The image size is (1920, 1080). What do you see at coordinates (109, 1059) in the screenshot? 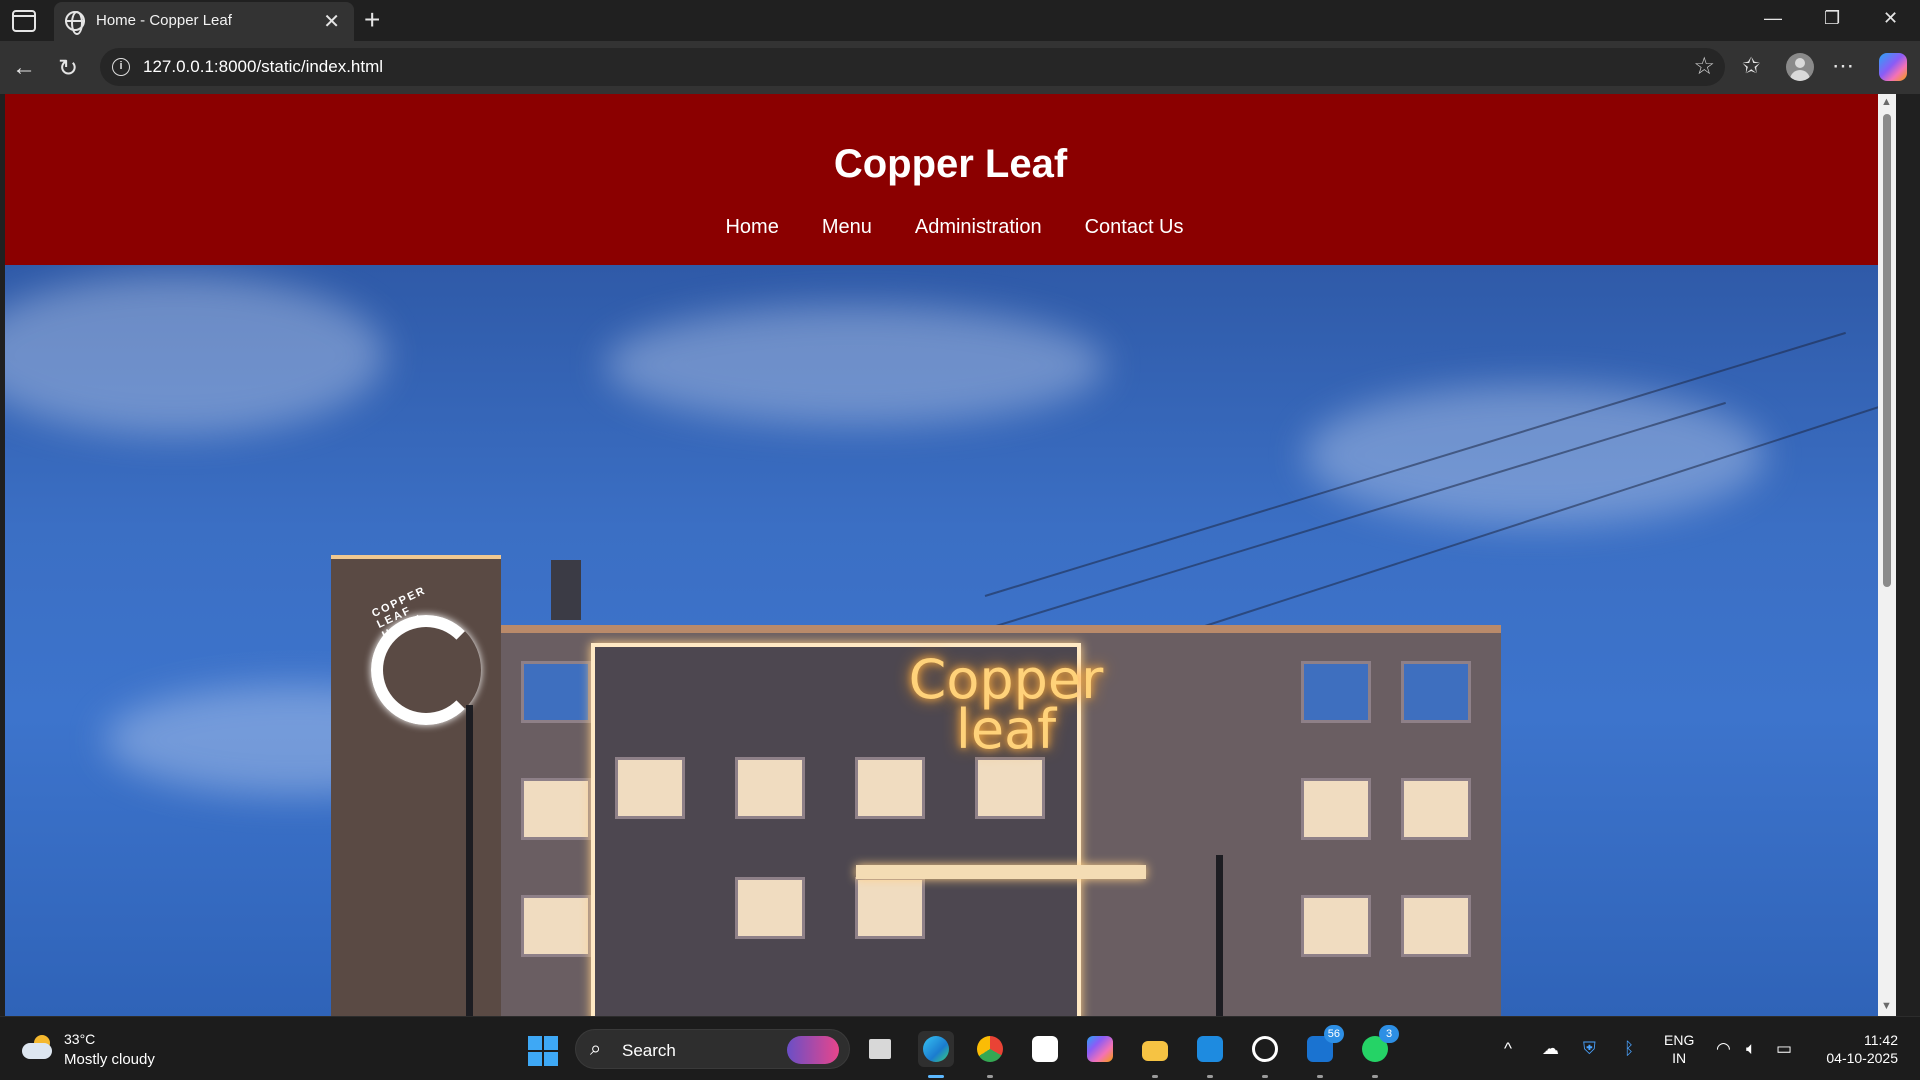
I see `weather-description: Mostly cloudy` at bounding box center [109, 1059].